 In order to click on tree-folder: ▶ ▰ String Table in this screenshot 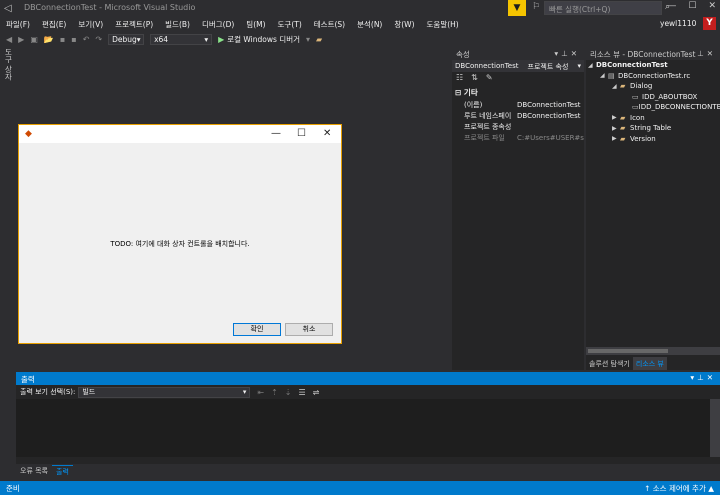, I will do `click(653, 128)`.